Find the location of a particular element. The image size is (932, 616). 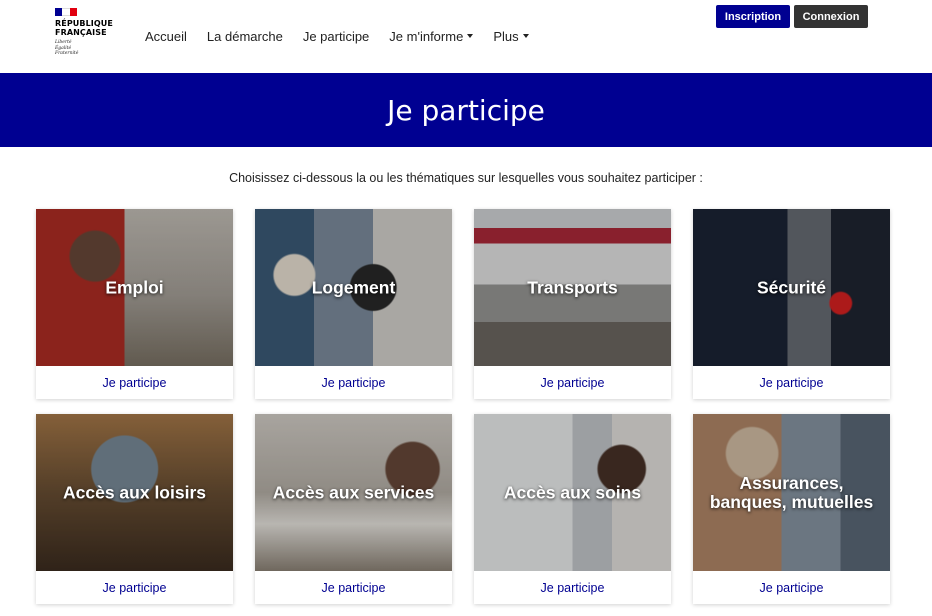

card-logement: Logement Je participe is located at coordinates (353, 304).